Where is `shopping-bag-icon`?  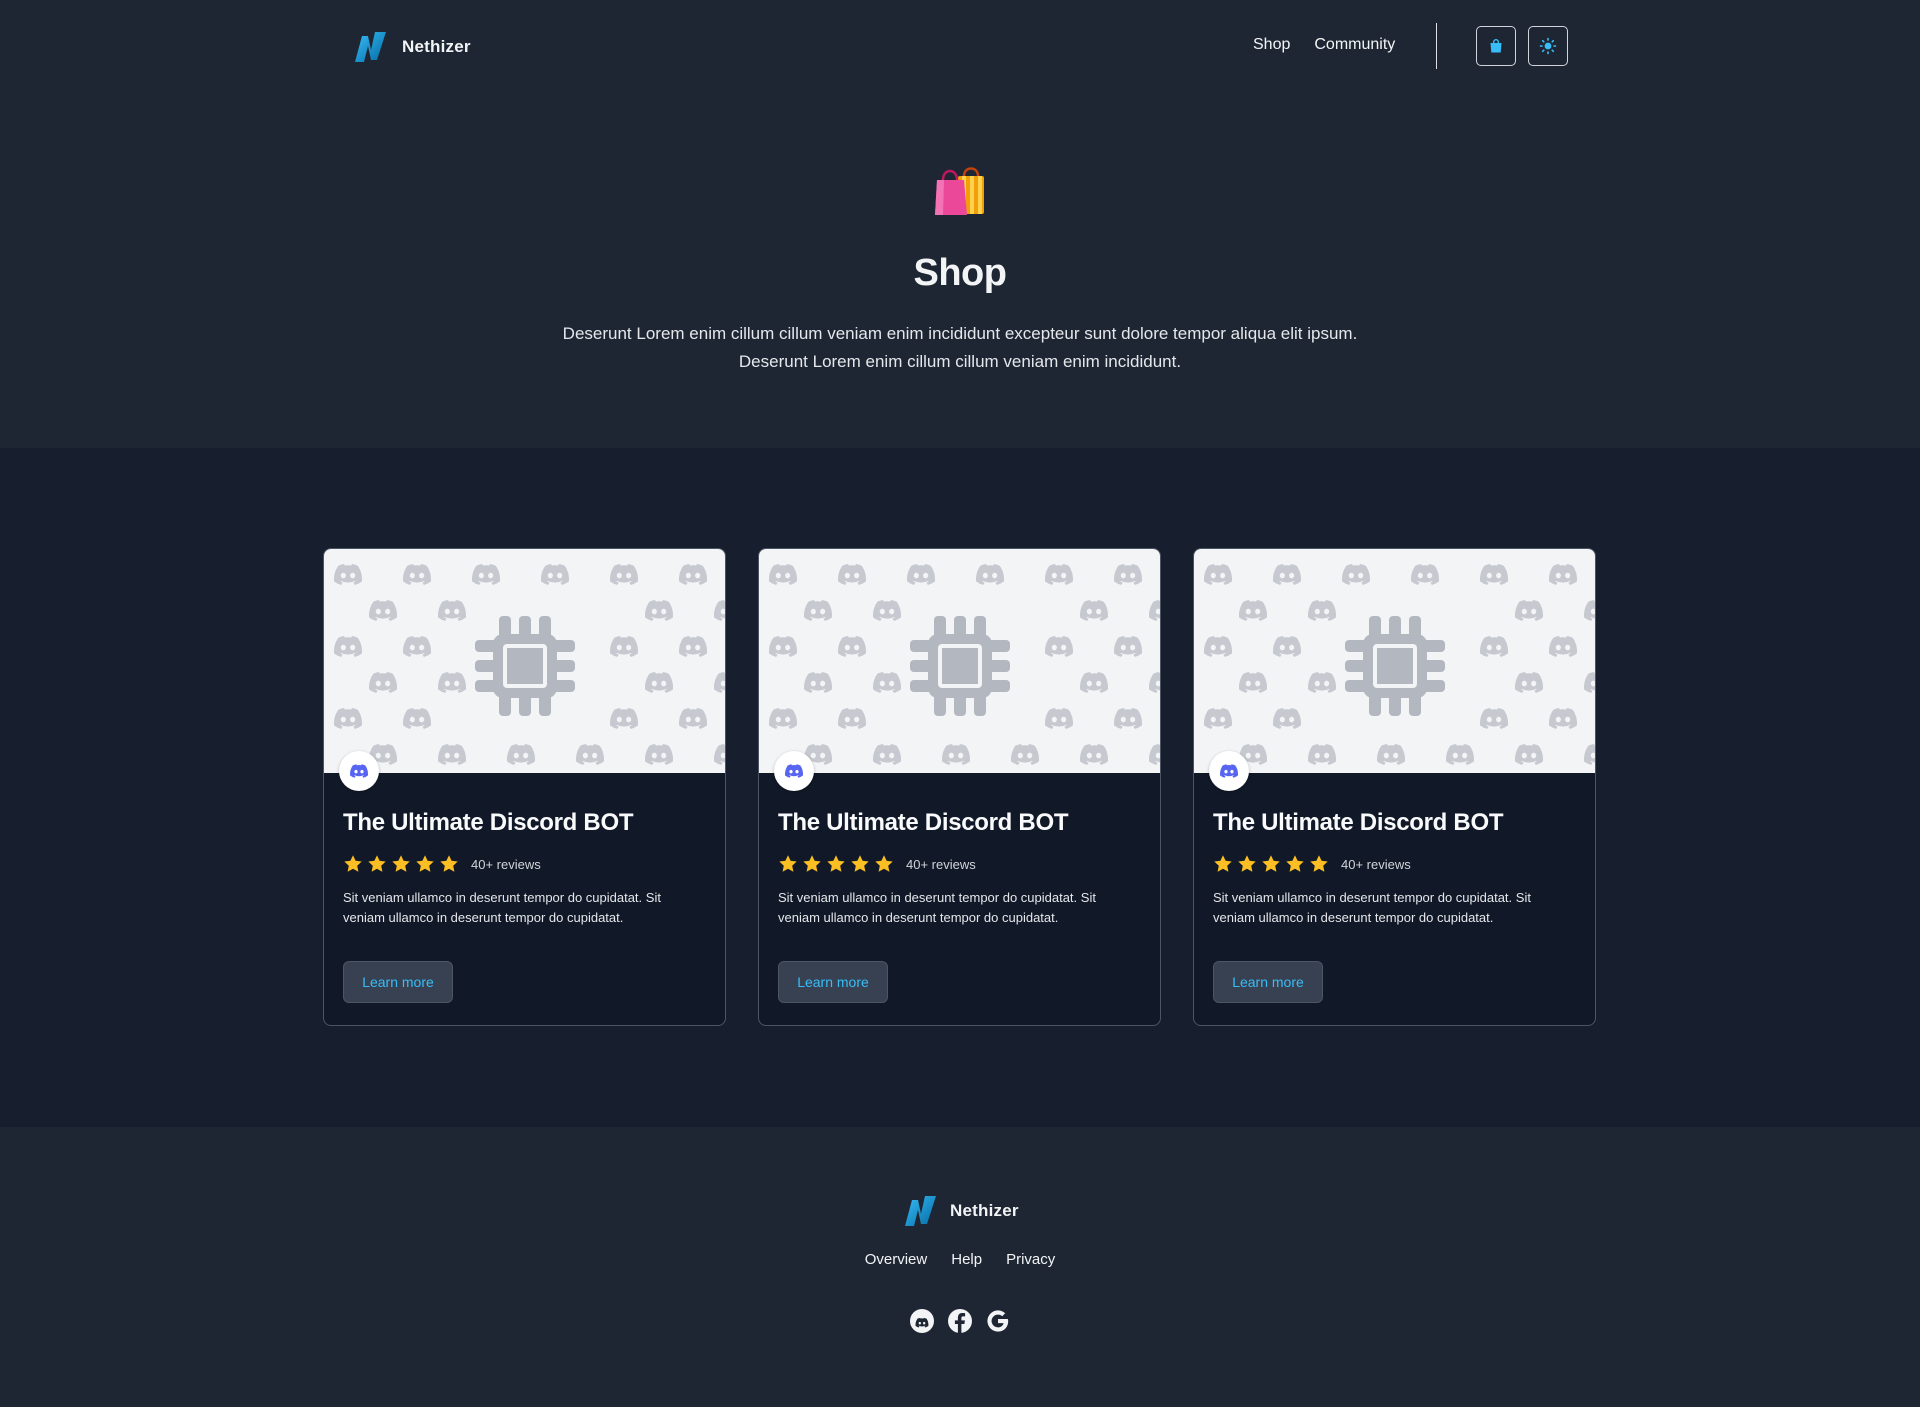
shopping-bag-icon is located at coordinates (1496, 46).